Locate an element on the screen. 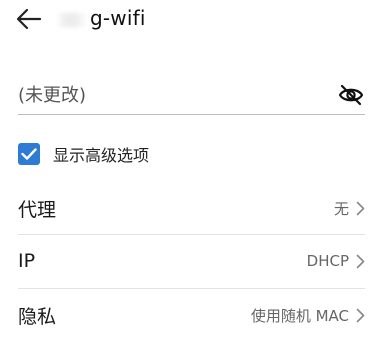 The width and height of the screenshot is (385, 354). checkbox is located at coordinates (29, 154).